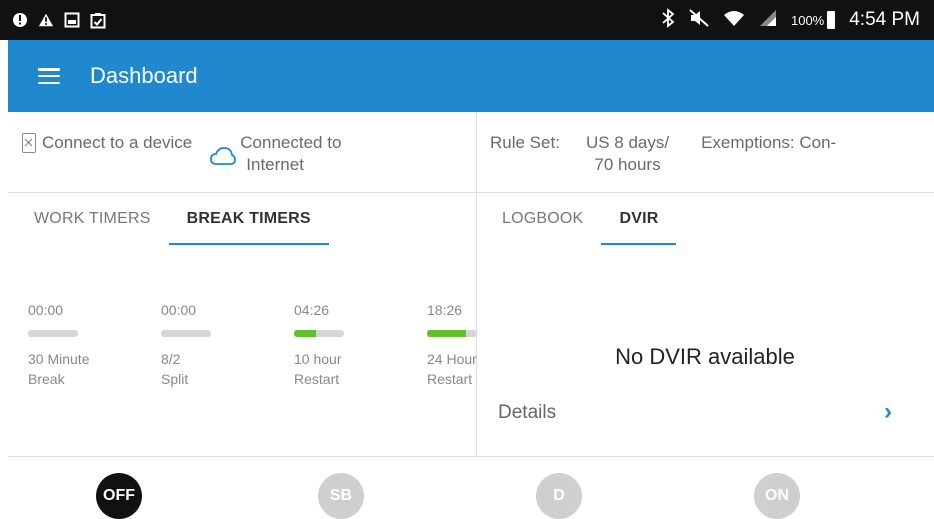 The image size is (934, 519). Describe the element at coordinates (445, 310) in the screenshot. I see `timer-time: 18:26` at that location.